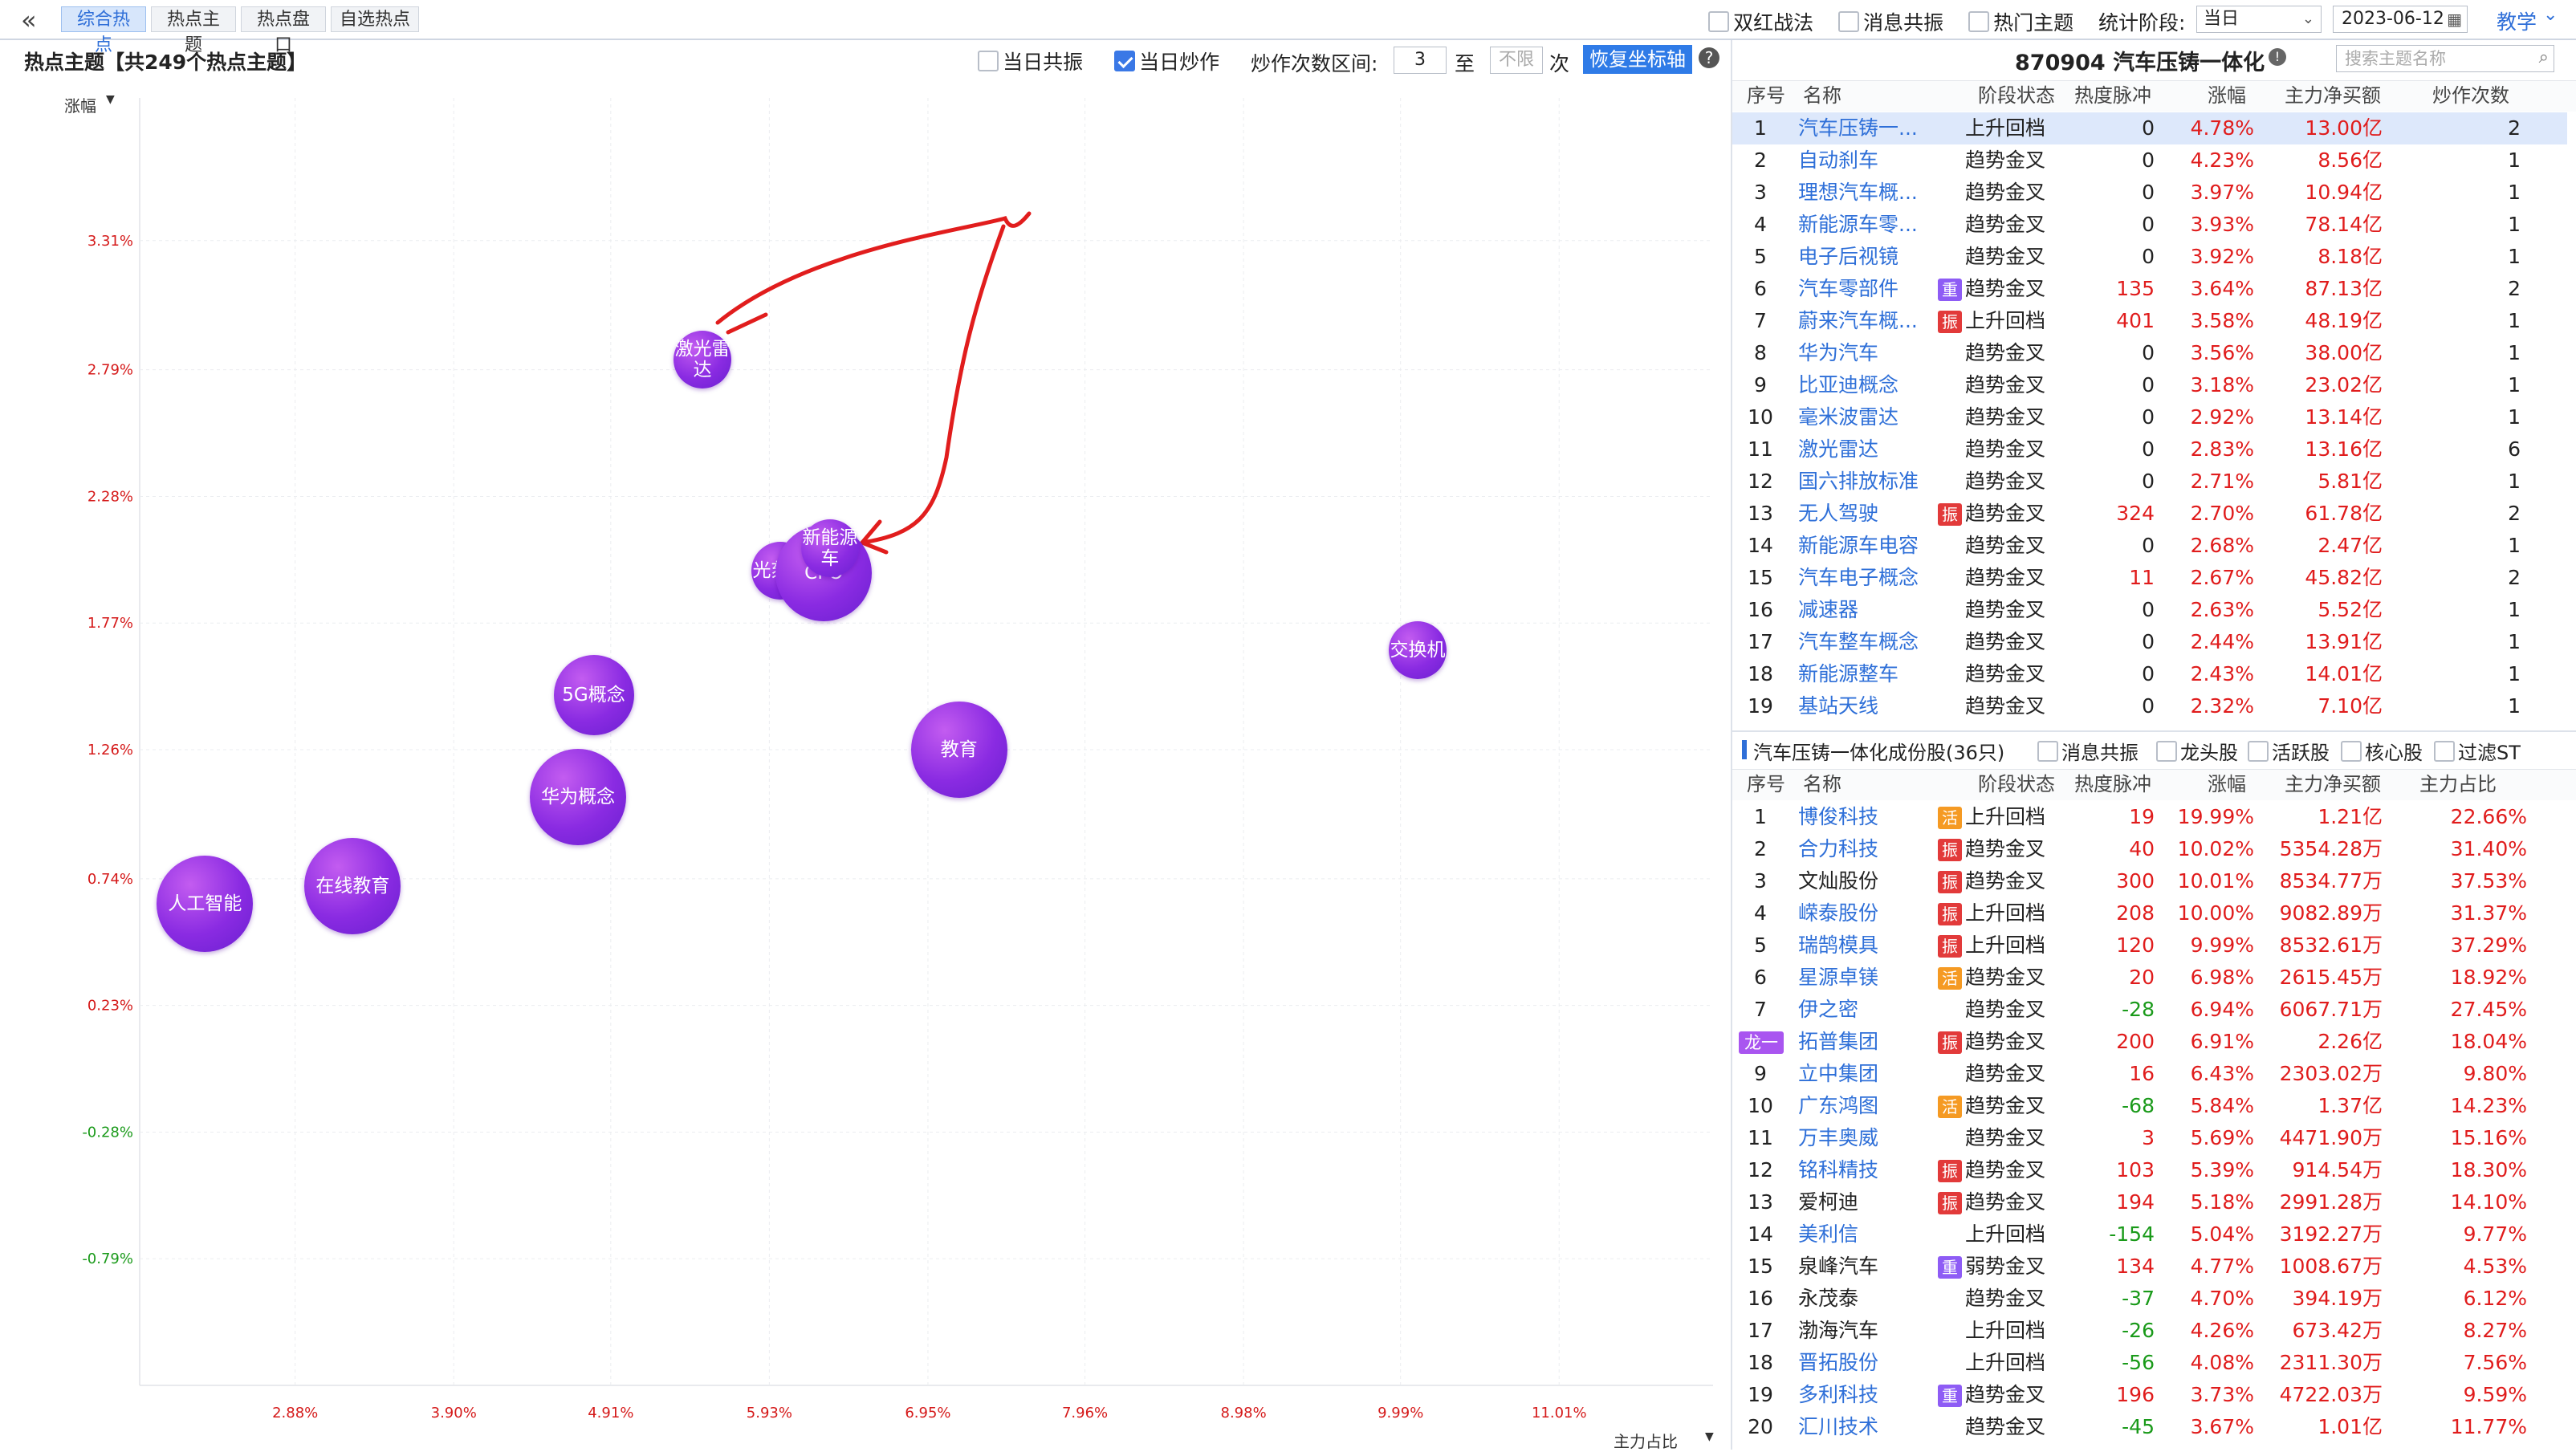 The image size is (2576, 1452). What do you see at coordinates (1709, 1436) in the screenshot?
I see `caret-down-icon: ▼` at bounding box center [1709, 1436].